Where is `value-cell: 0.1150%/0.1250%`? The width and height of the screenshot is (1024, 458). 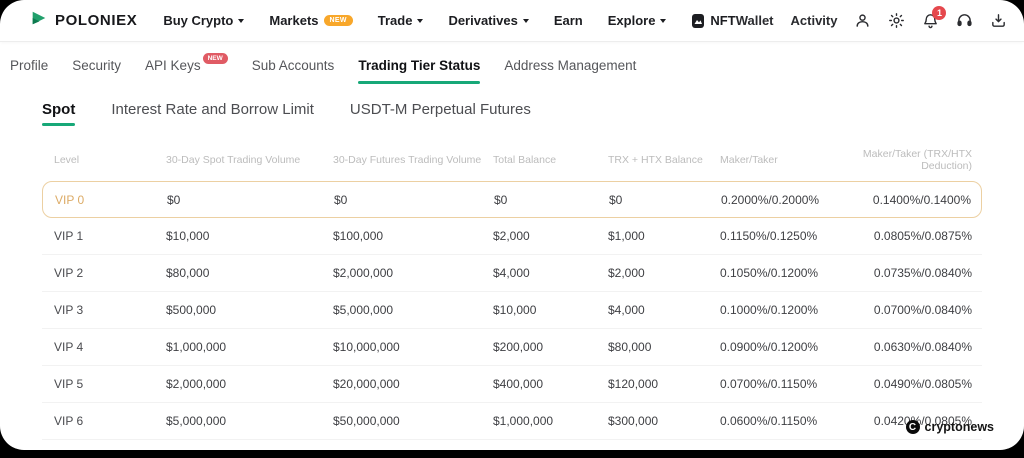
value-cell: 0.1150%/0.1250% is located at coordinates (769, 236).